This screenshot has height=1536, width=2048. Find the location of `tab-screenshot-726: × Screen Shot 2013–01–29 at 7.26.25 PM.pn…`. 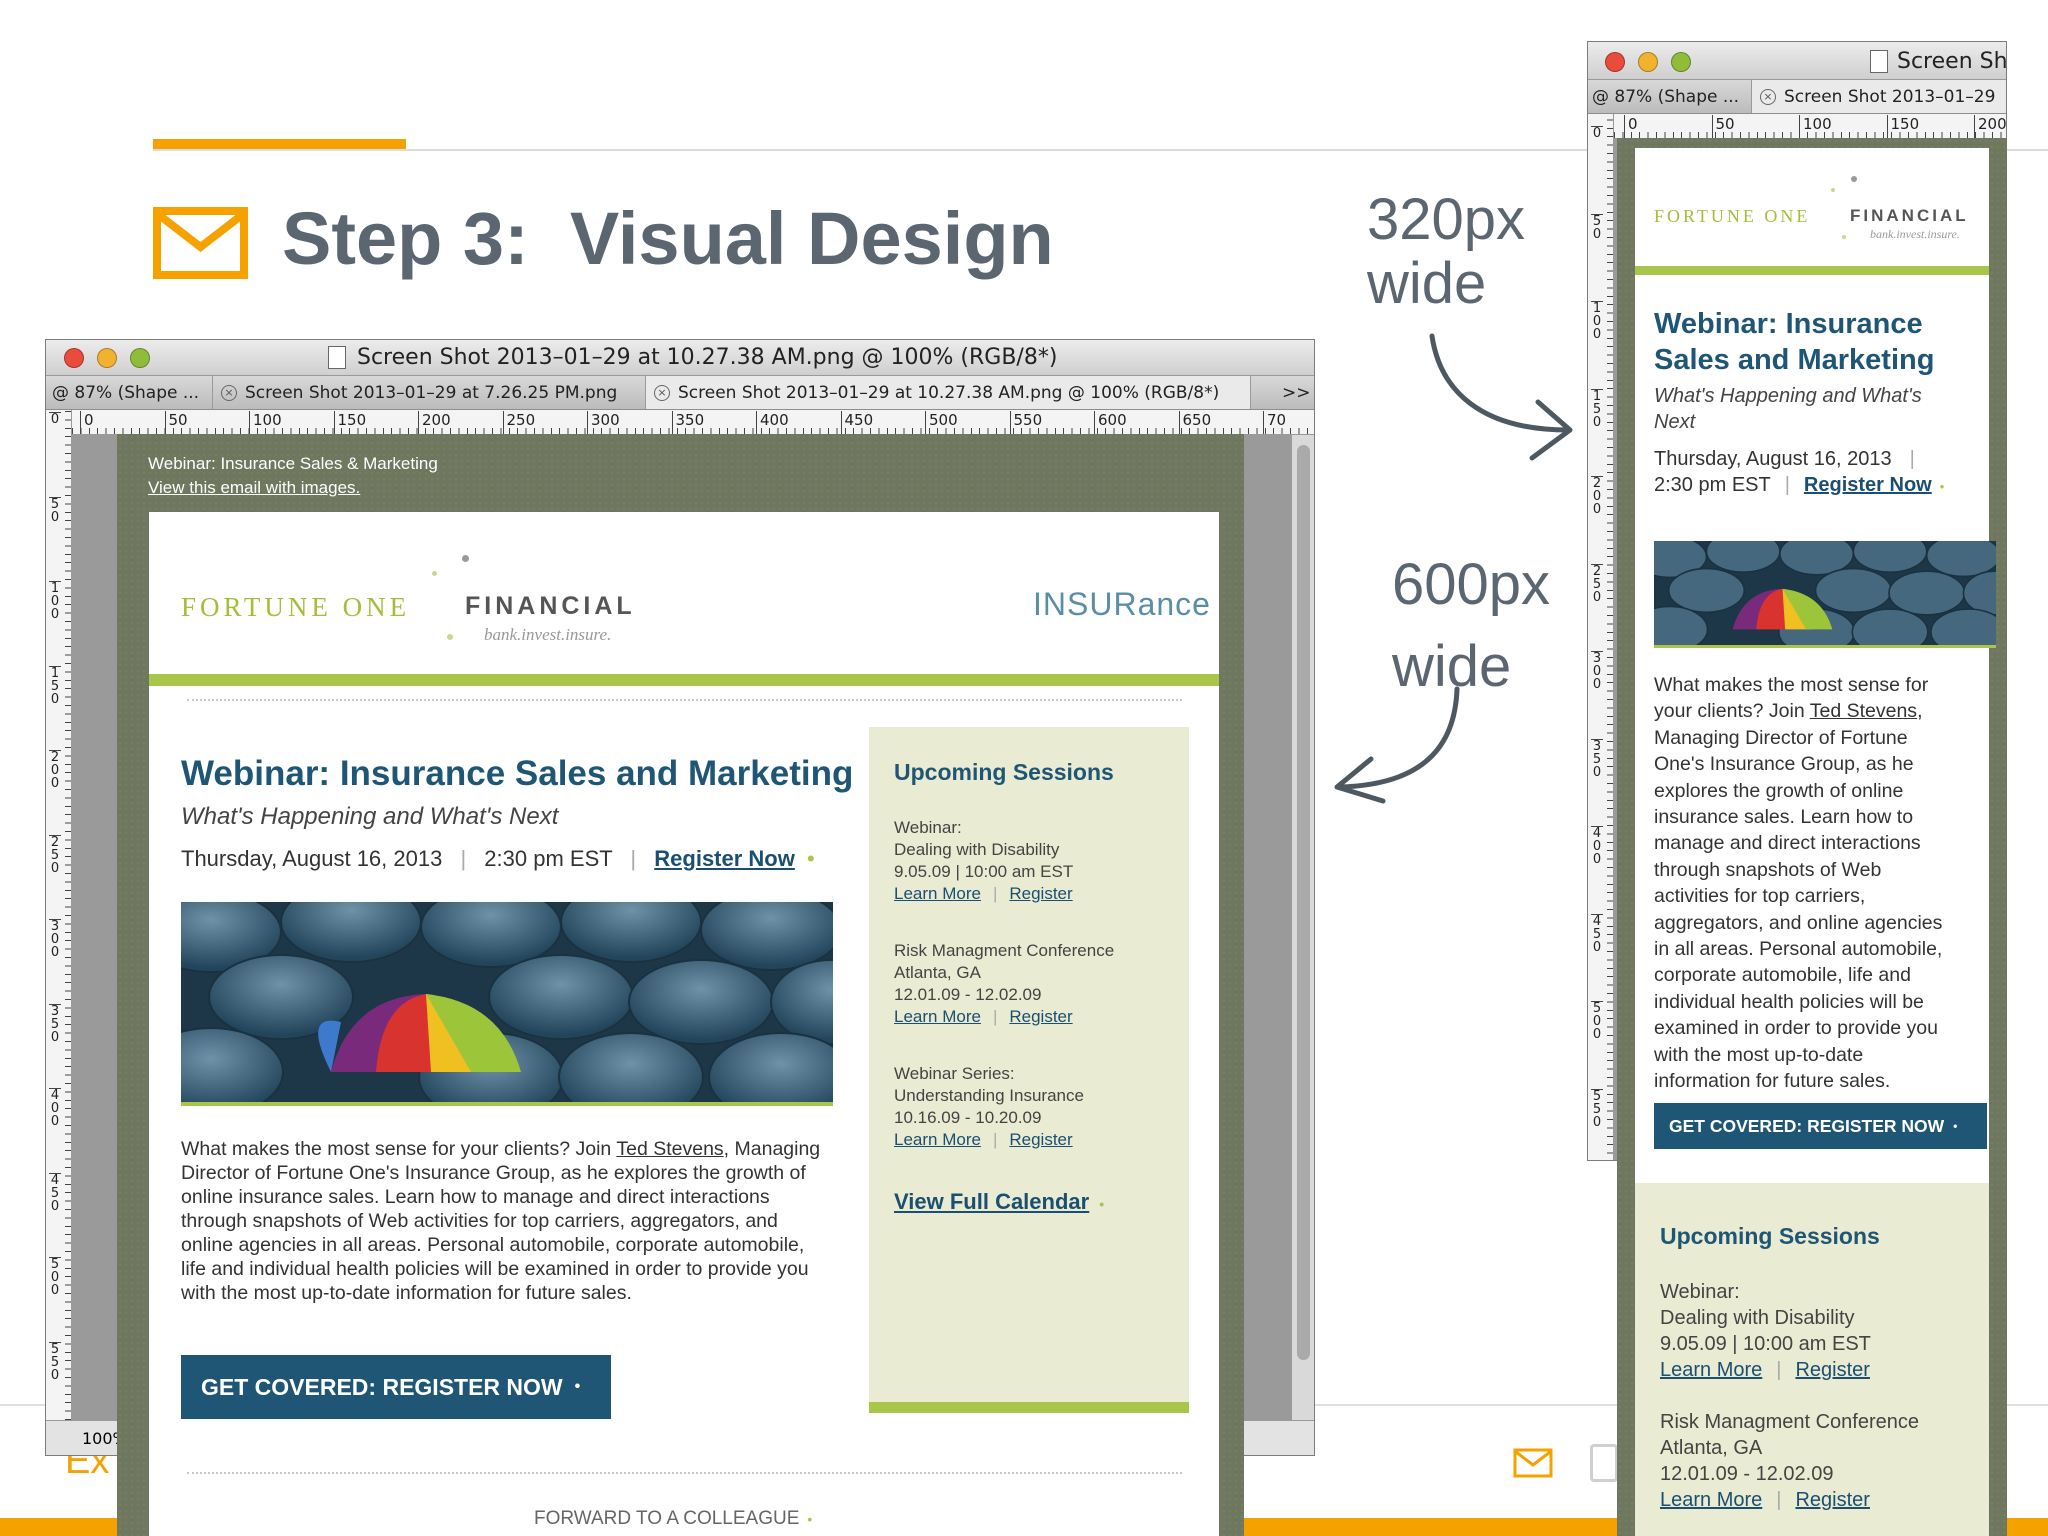

tab-screenshot-726: × Screen Shot 2013–01–29 at 7.26.25 PM.pn… is located at coordinates (429, 392).